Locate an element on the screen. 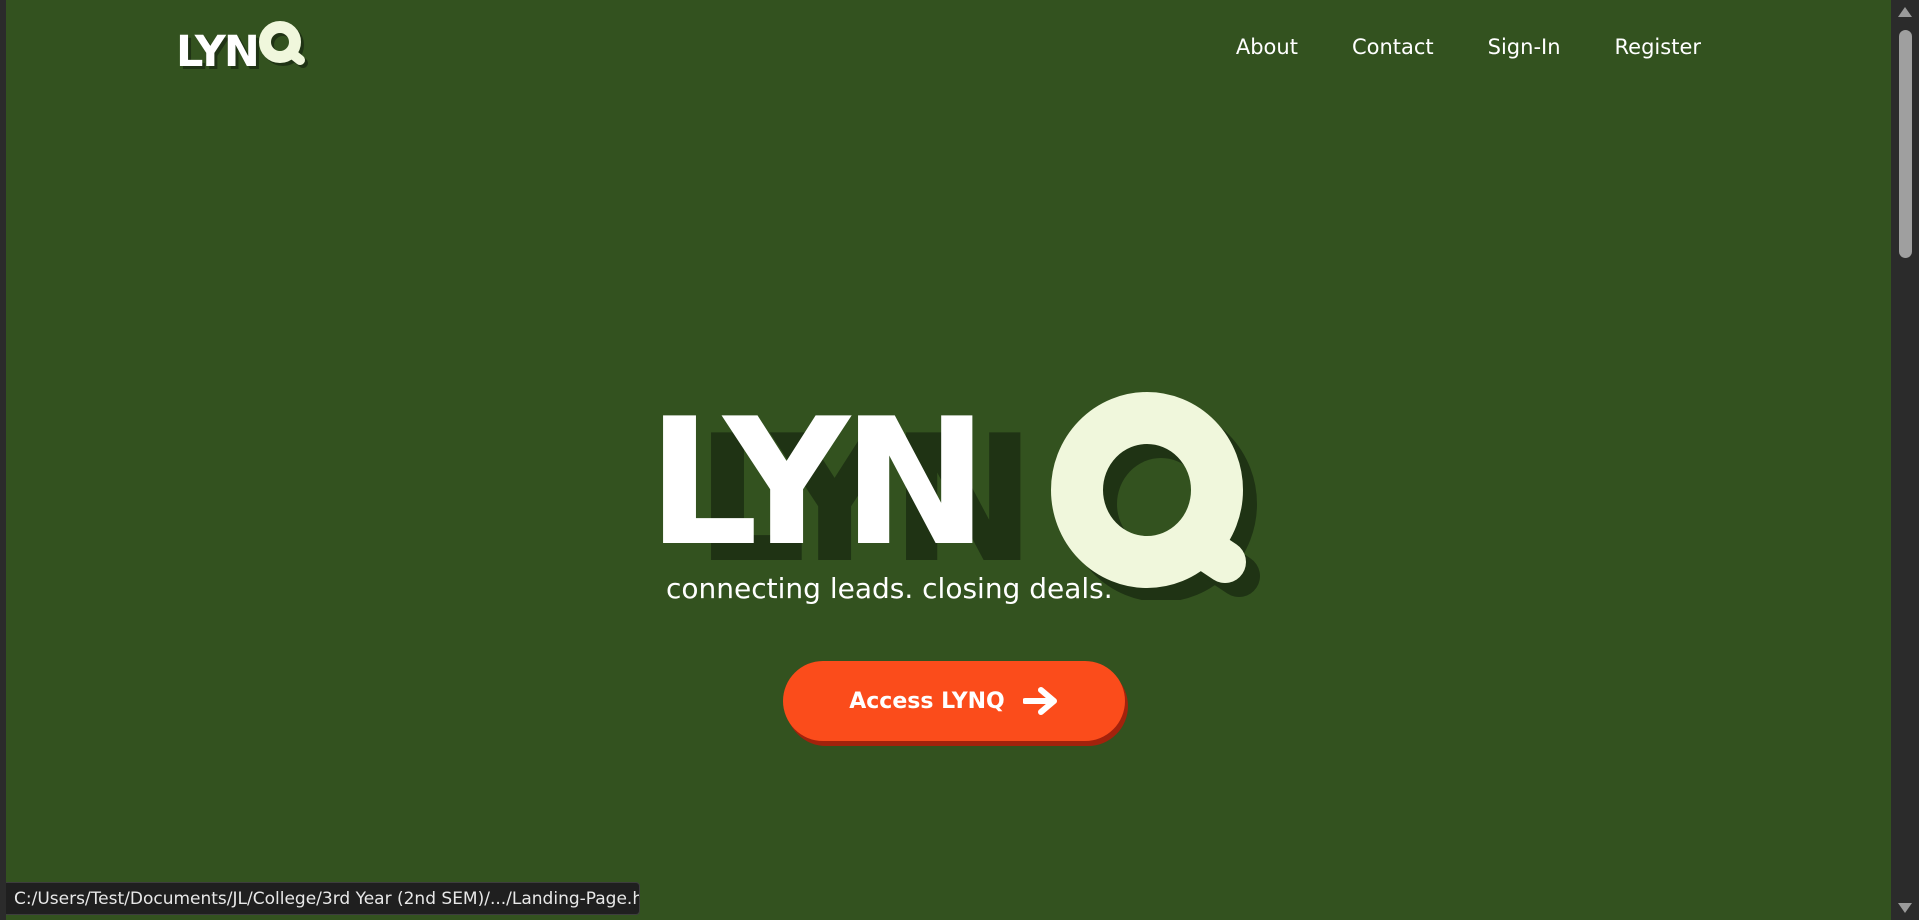 The height and width of the screenshot is (920, 1919). header-logo: LYN Q is located at coordinates (243, 46).